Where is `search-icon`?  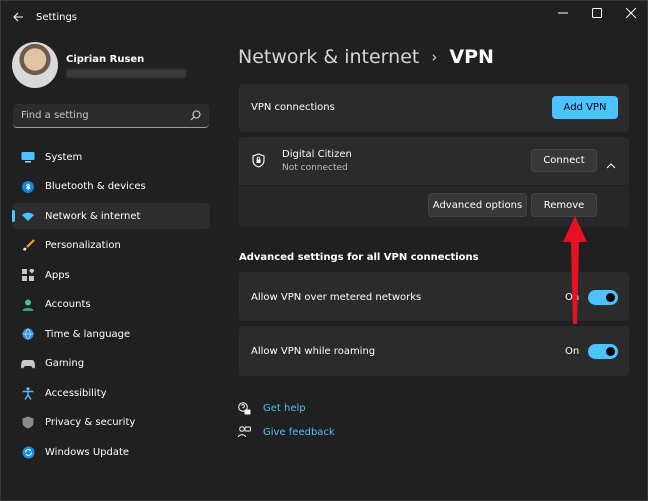 search-icon is located at coordinates (195, 115).